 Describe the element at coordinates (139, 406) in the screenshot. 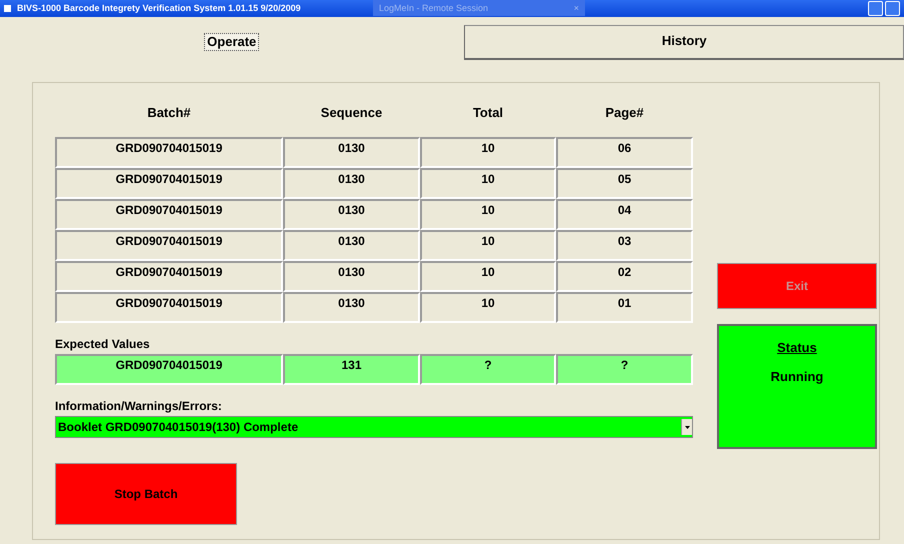

I see `messages-label: Information/Warnings/Errors:` at that location.